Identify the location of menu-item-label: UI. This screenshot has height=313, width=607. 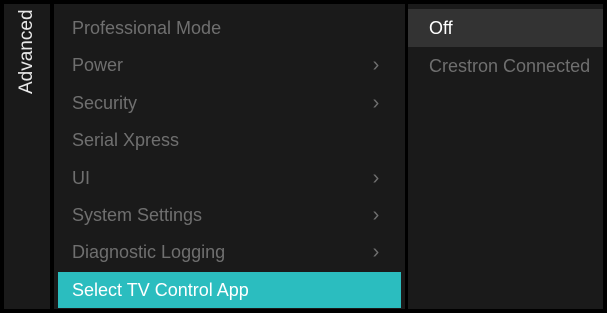
(81, 177).